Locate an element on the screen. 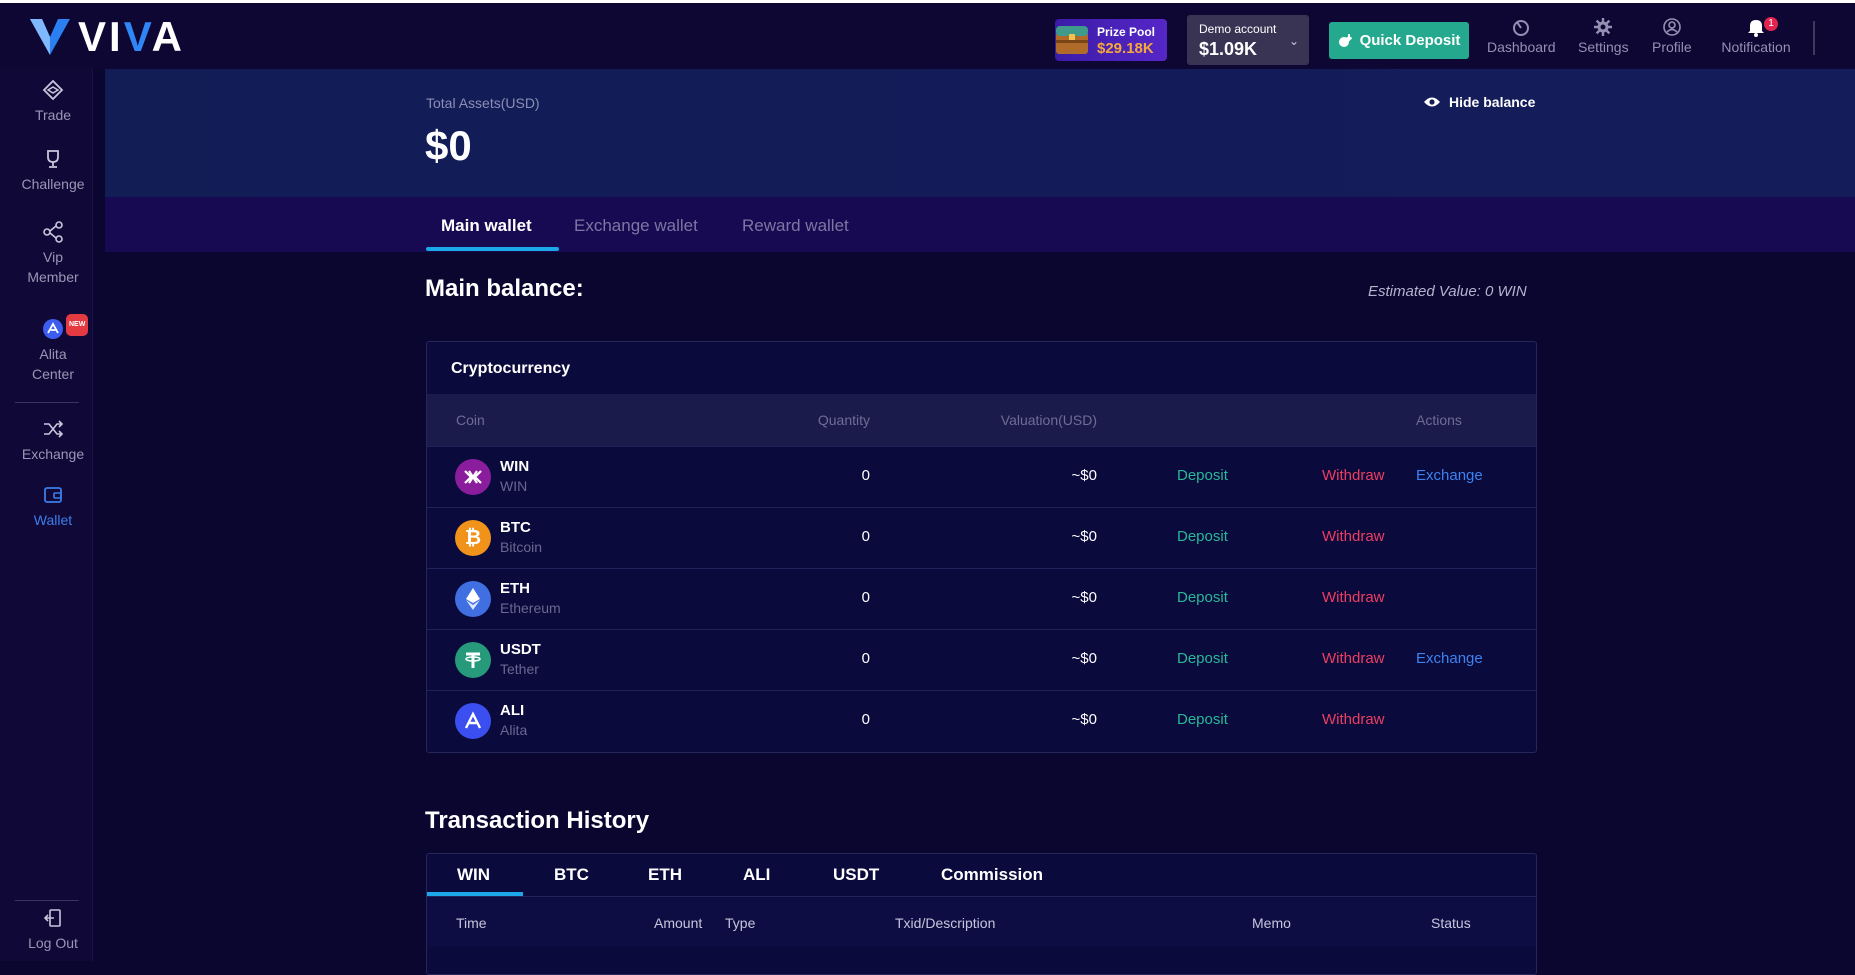  coin-symbol: BTC is located at coordinates (515, 527).